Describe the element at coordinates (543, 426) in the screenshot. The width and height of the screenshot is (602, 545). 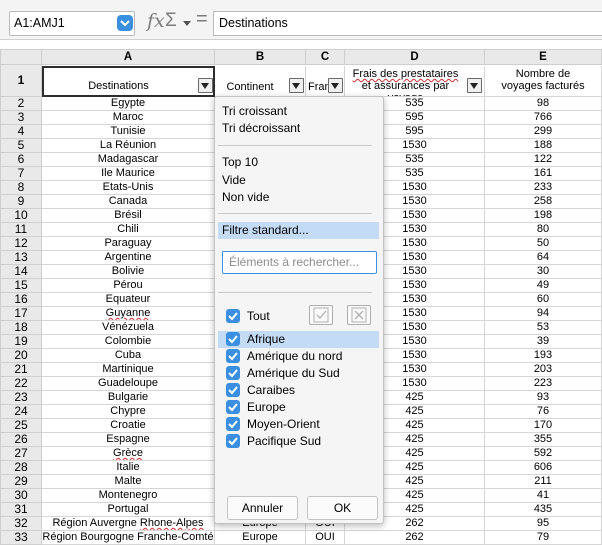
I see `cell-e: 170` at that location.